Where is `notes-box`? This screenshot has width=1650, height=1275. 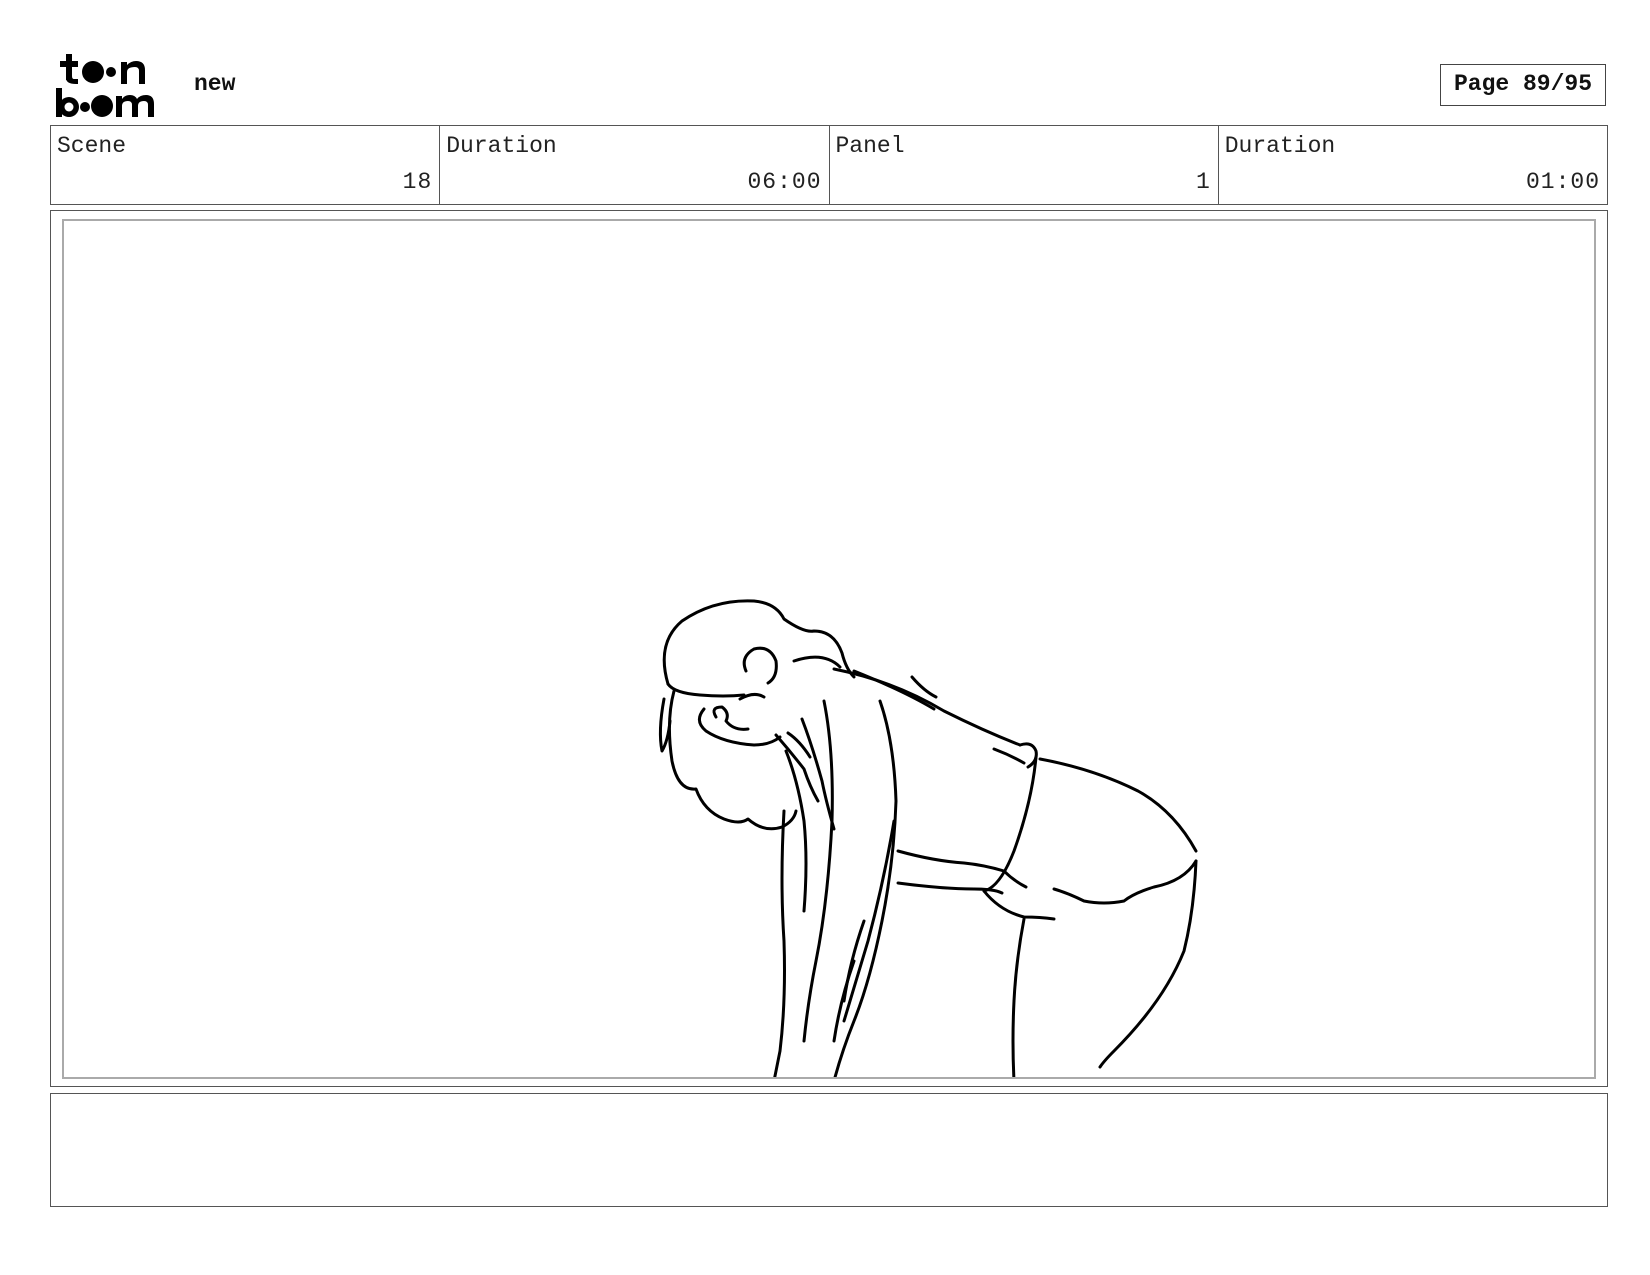 notes-box is located at coordinates (829, 1150).